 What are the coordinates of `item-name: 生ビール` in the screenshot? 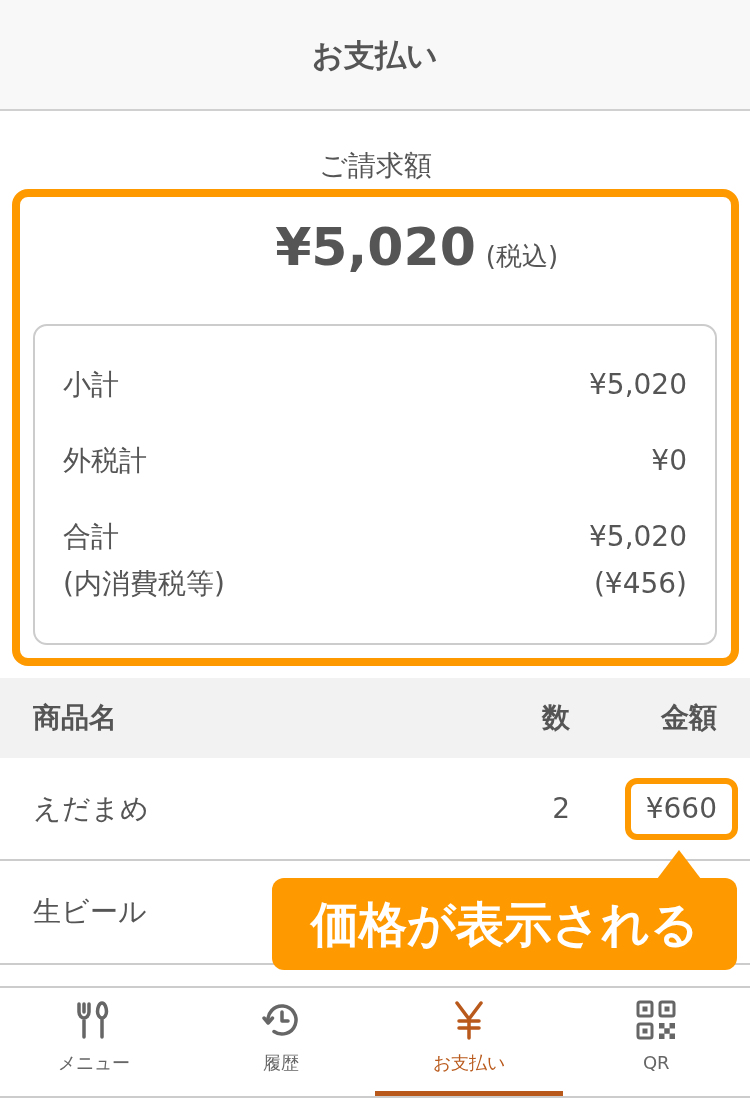 It's located at (90, 912).